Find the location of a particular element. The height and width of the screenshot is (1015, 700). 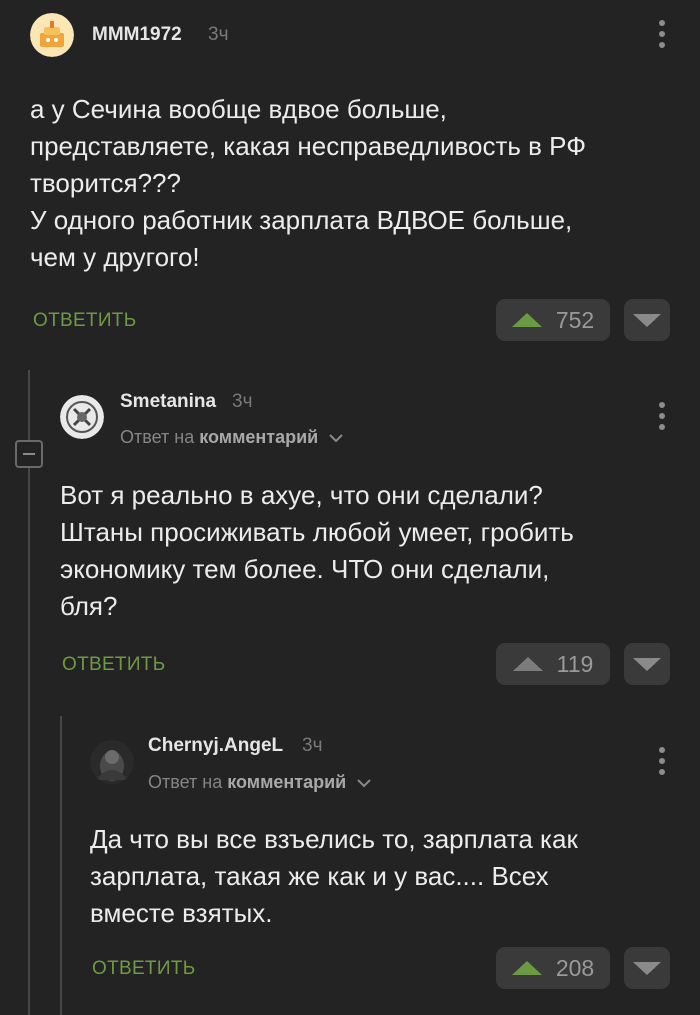

text-line: Штаны просиживать любой умеет, гробить is located at coordinates (317, 532).